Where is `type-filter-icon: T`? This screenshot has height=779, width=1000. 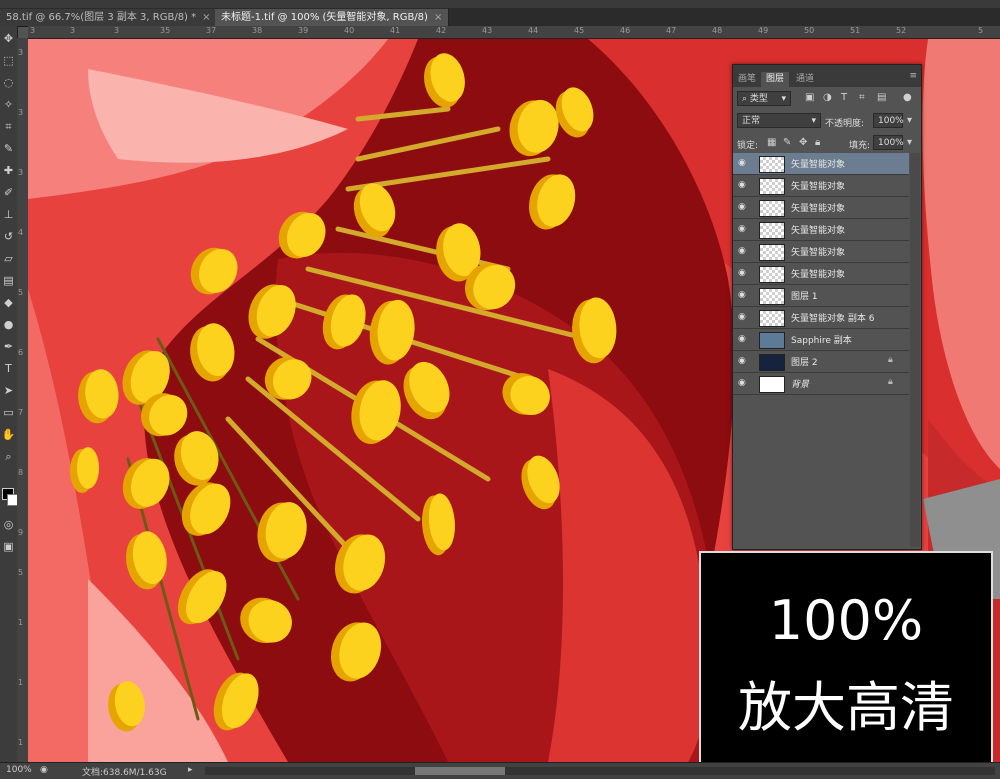 type-filter-icon: T is located at coordinates (844, 97).